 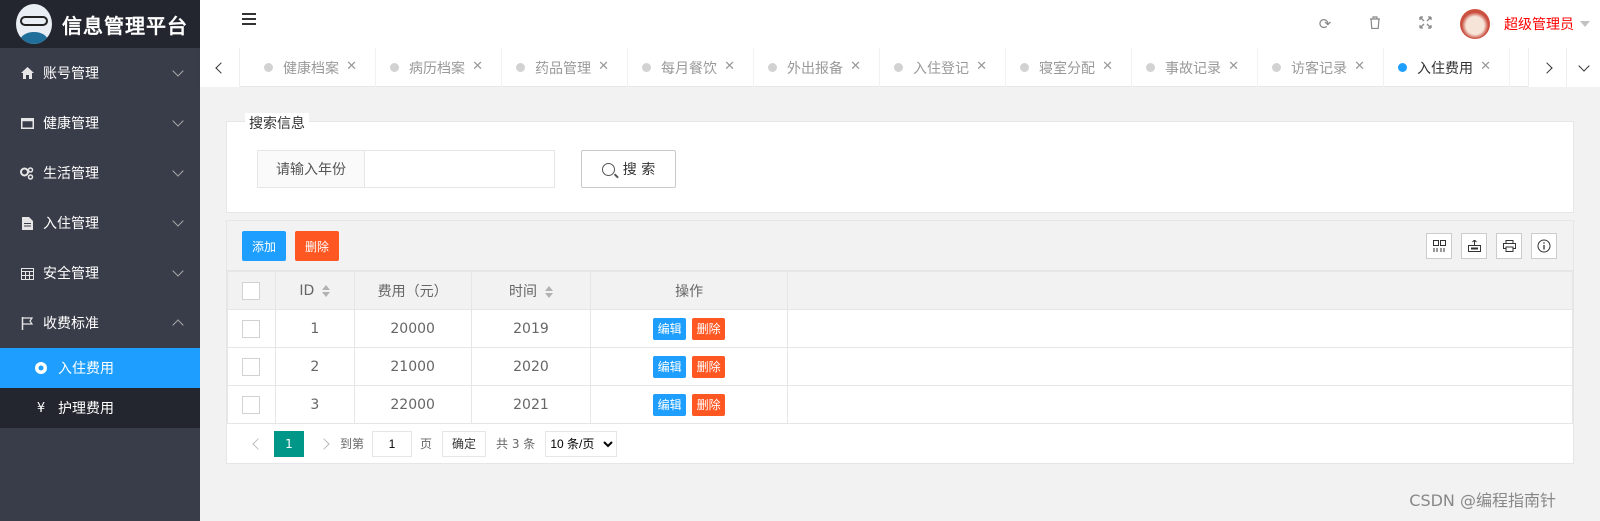 I want to click on year-input-label: 请输入年份, so click(x=311, y=169).